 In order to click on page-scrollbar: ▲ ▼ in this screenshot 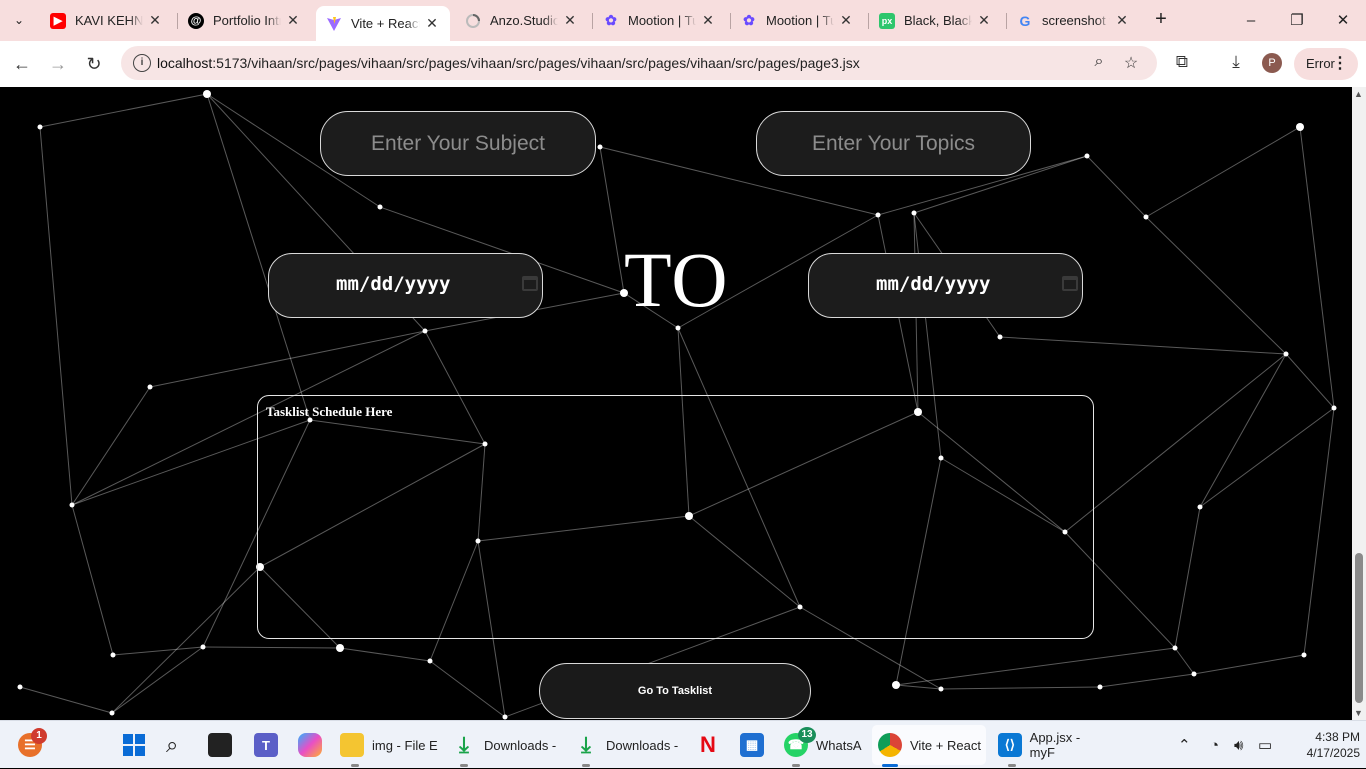, I will do `click(1359, 403)`.